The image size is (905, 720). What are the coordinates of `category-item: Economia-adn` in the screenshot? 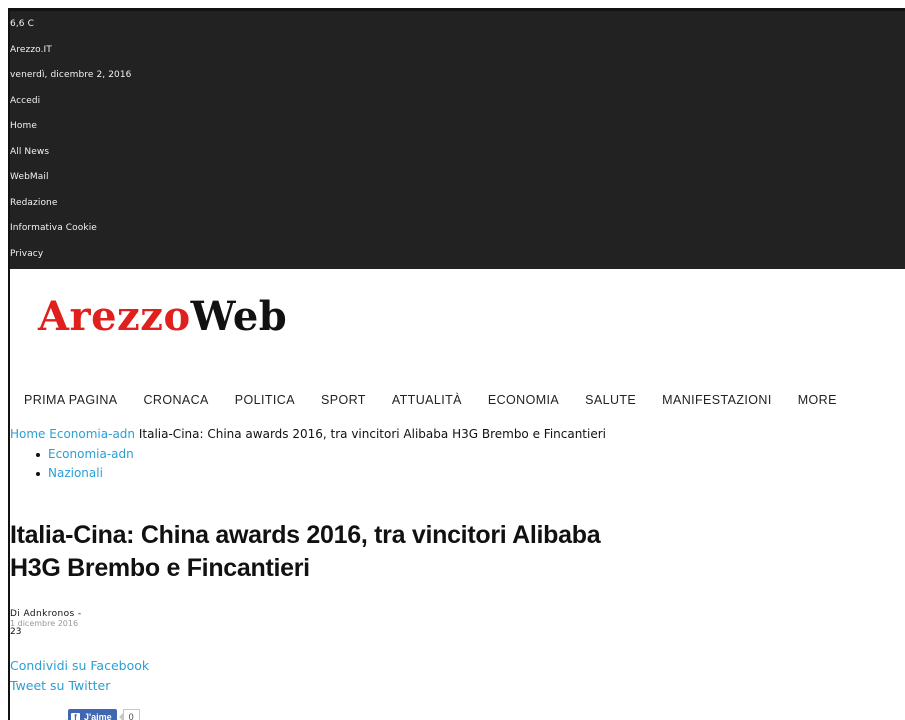 It's located at (85, 454).